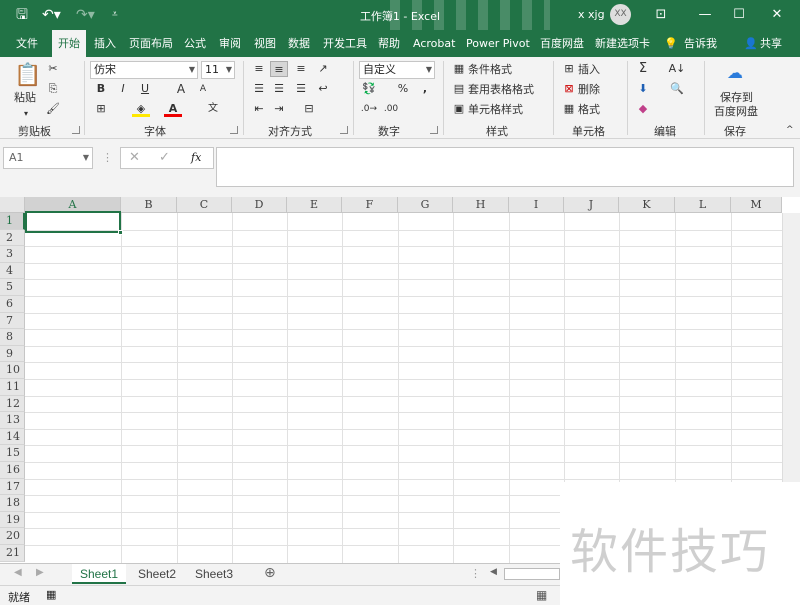 This screenshot has width=800, height=605. What do you see at coordinates (53, 109) in the screenshot?
I see `format-painter-icon: 🖌` at bounding box center [53, 109].